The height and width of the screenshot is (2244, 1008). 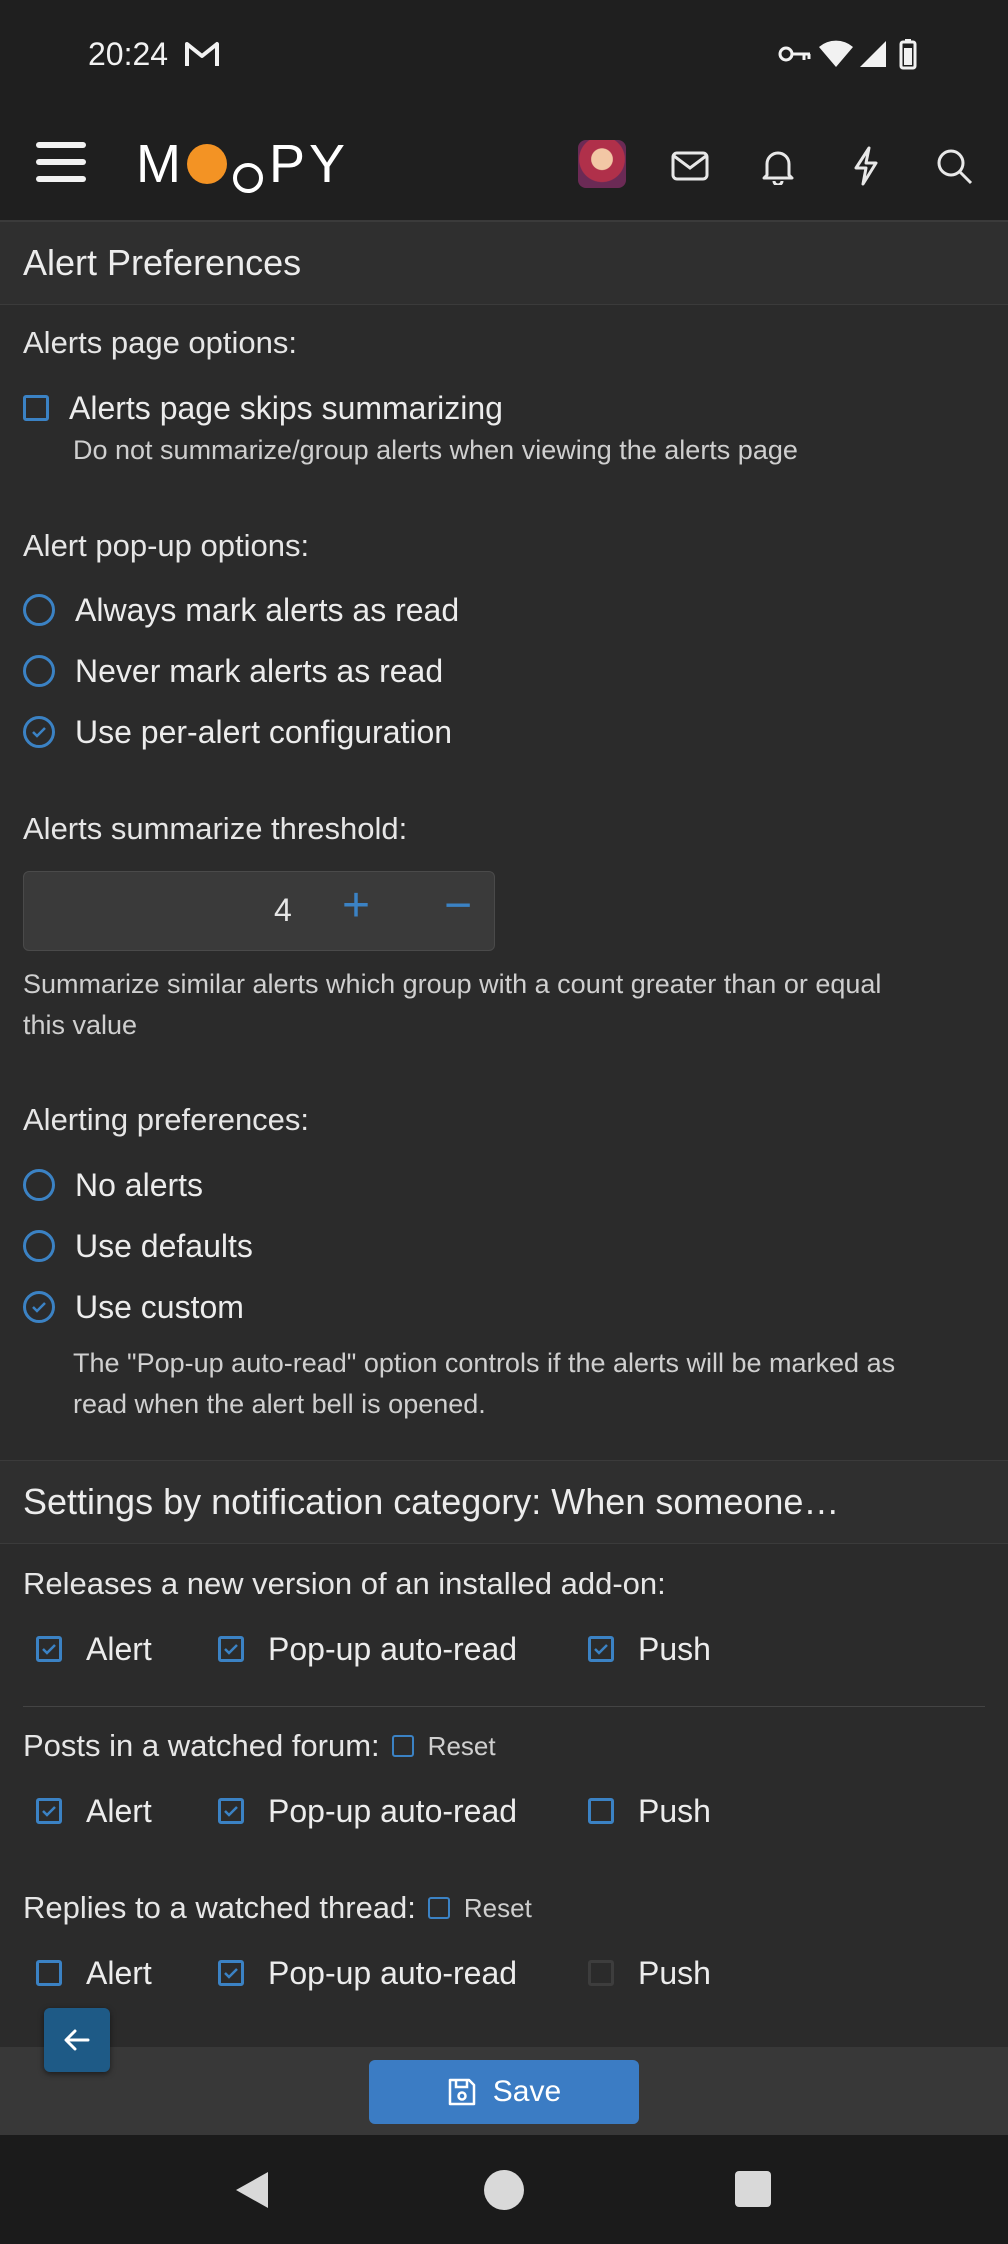 I want to click on section-title: Alert Preferences, so click(x=162, y=262).